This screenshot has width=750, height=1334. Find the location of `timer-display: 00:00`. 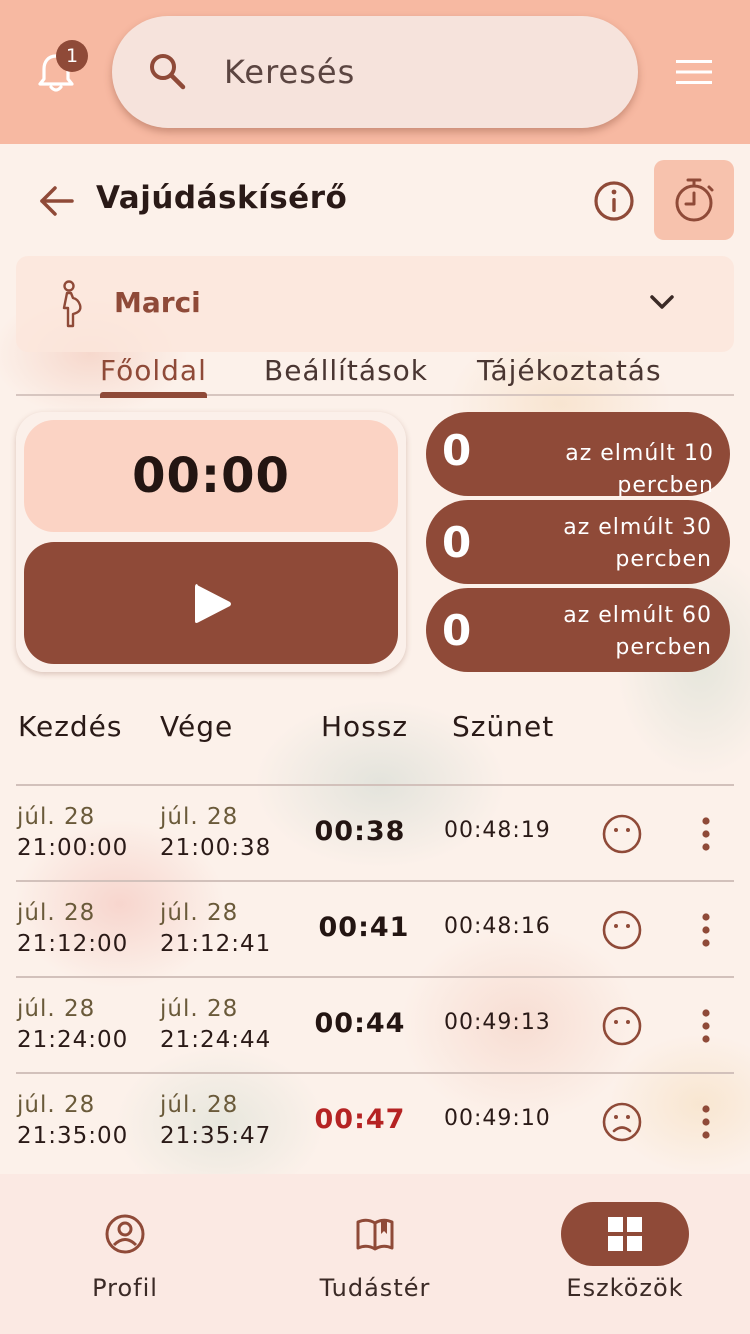

timer-display: 00:00 is located at coordinates (211, 476).